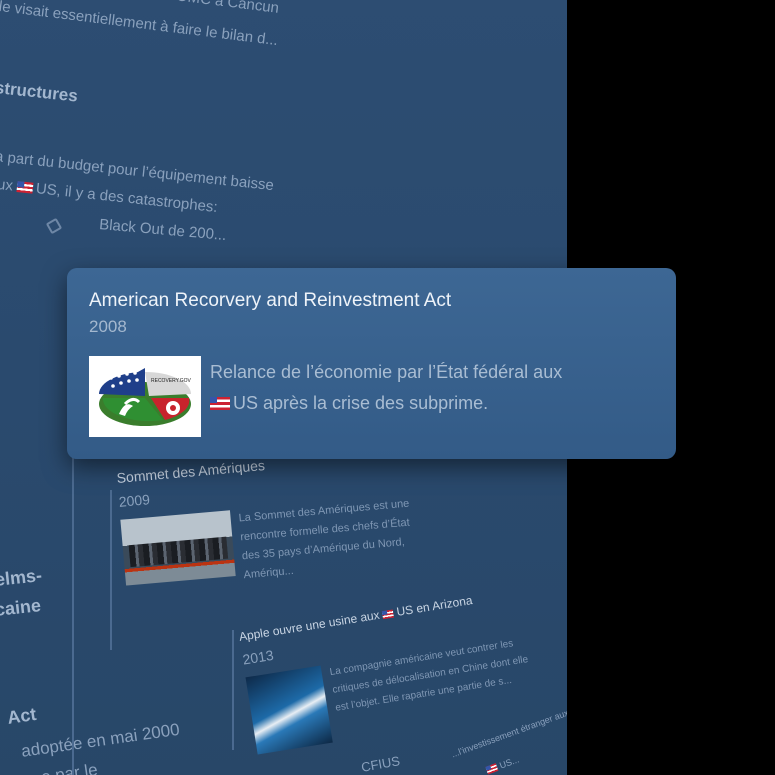  I want to click on link-icon, so click(54, 226).